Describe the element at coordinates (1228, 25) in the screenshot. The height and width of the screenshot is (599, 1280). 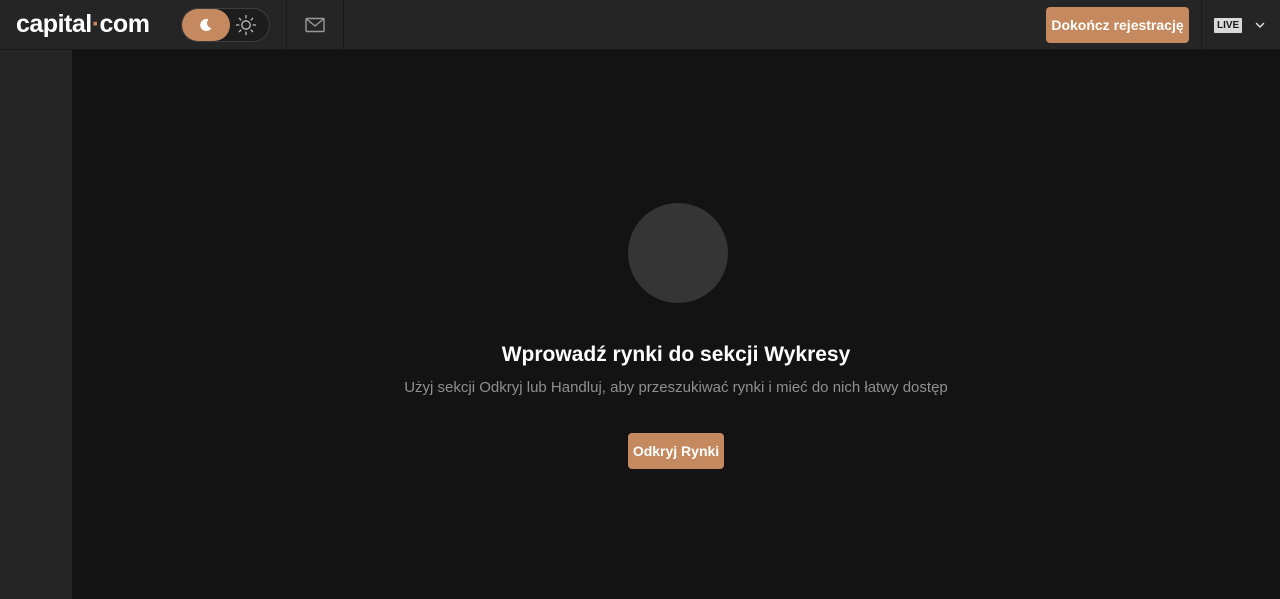
I see `live-badge: LIVE` at that location.